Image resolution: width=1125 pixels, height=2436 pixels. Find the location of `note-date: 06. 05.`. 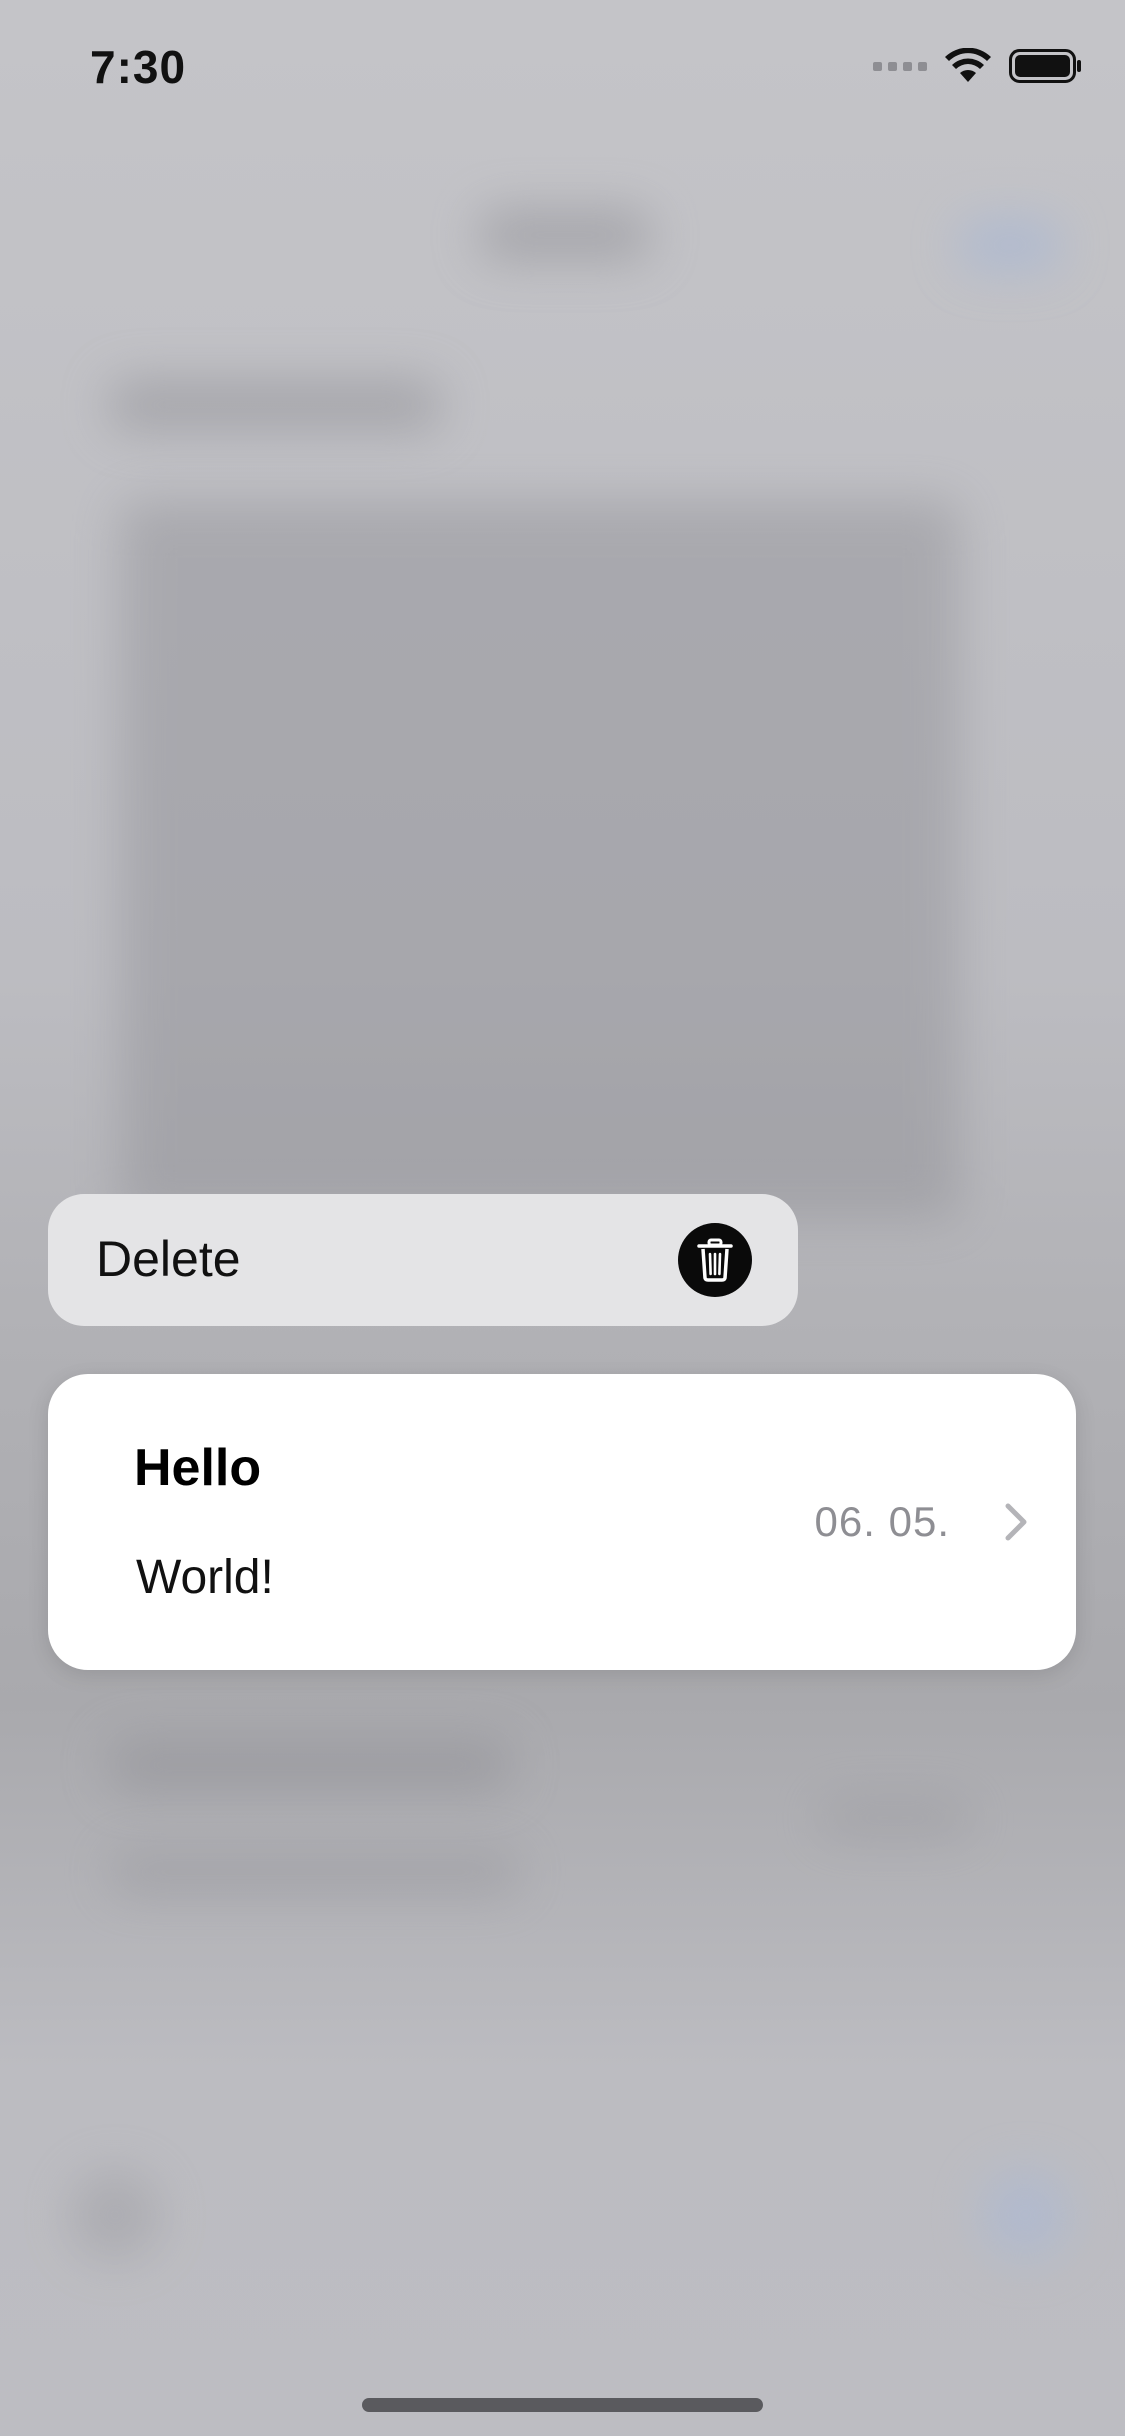

note-date: 06. 05. is located at coordinates (882, 1521).